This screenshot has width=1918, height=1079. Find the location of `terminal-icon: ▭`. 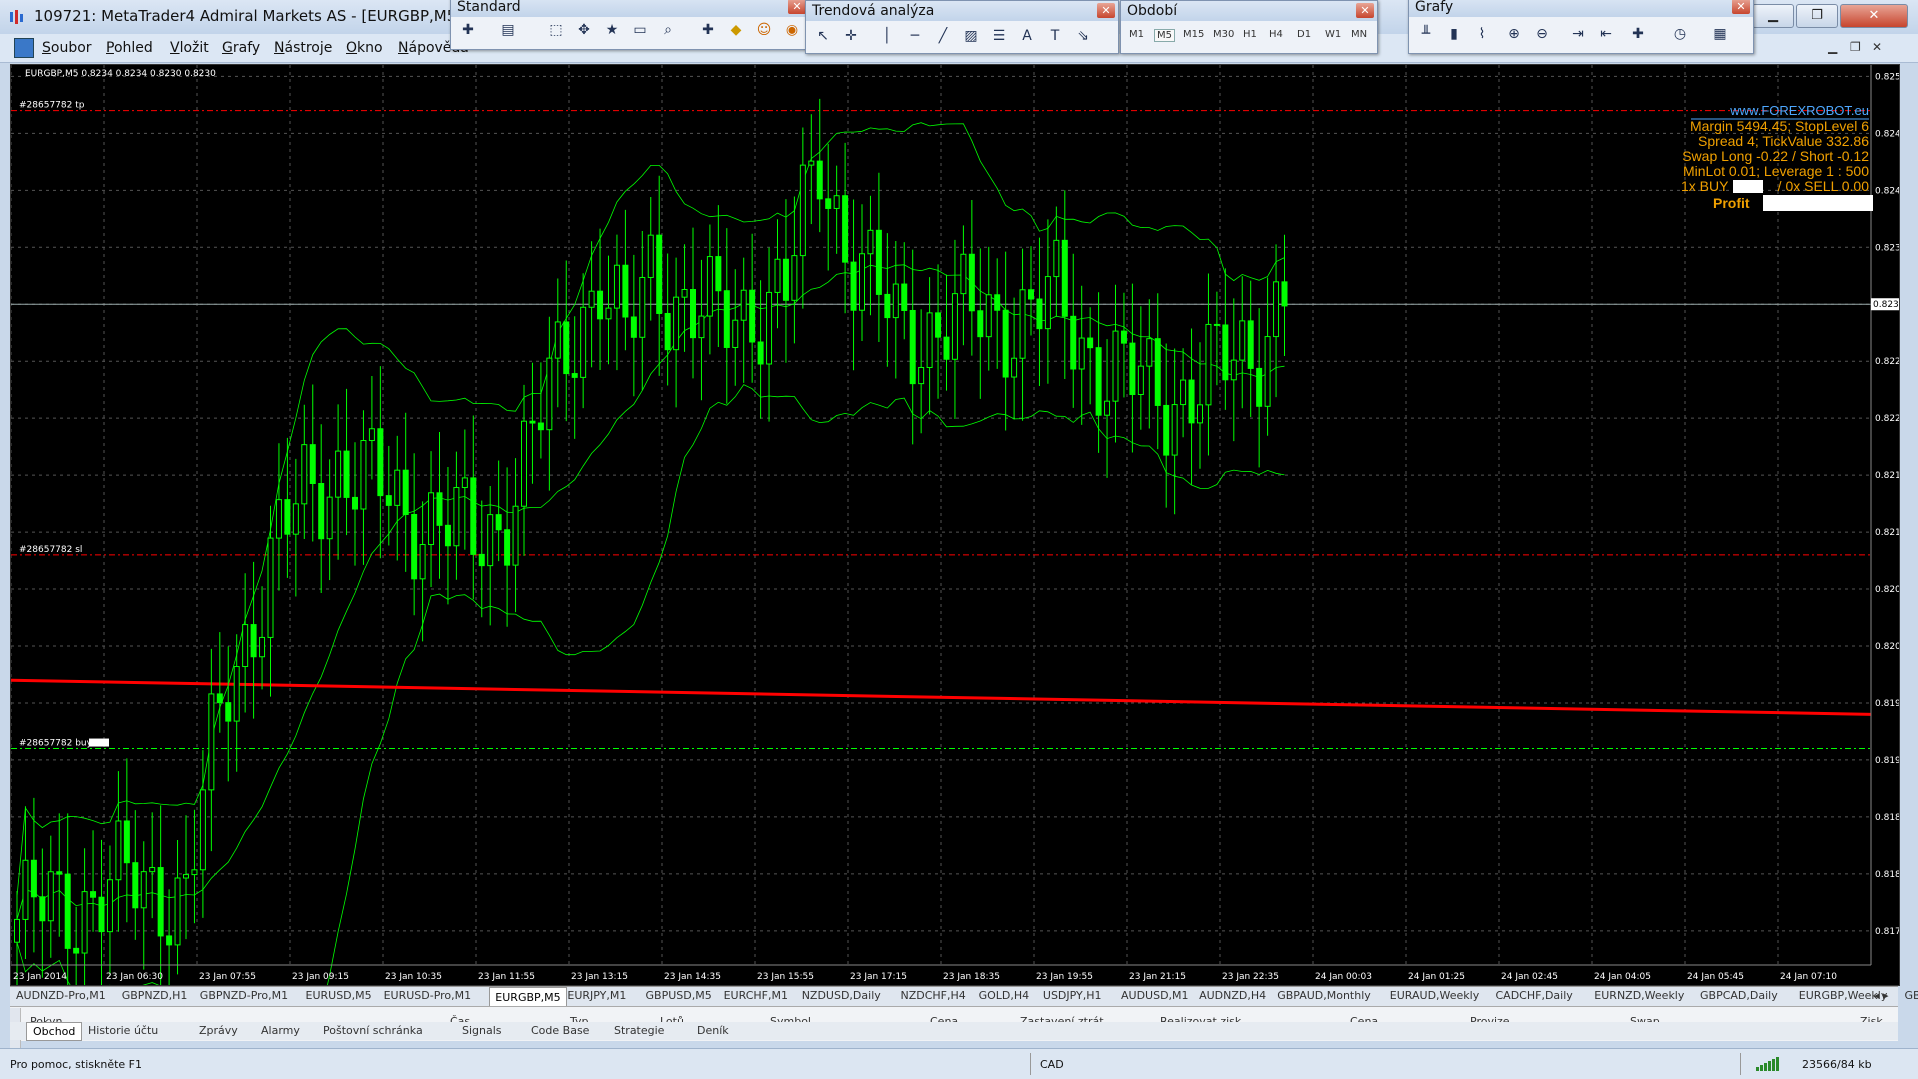

terminal-icon: ▭ is located at coordinates (640, 30).